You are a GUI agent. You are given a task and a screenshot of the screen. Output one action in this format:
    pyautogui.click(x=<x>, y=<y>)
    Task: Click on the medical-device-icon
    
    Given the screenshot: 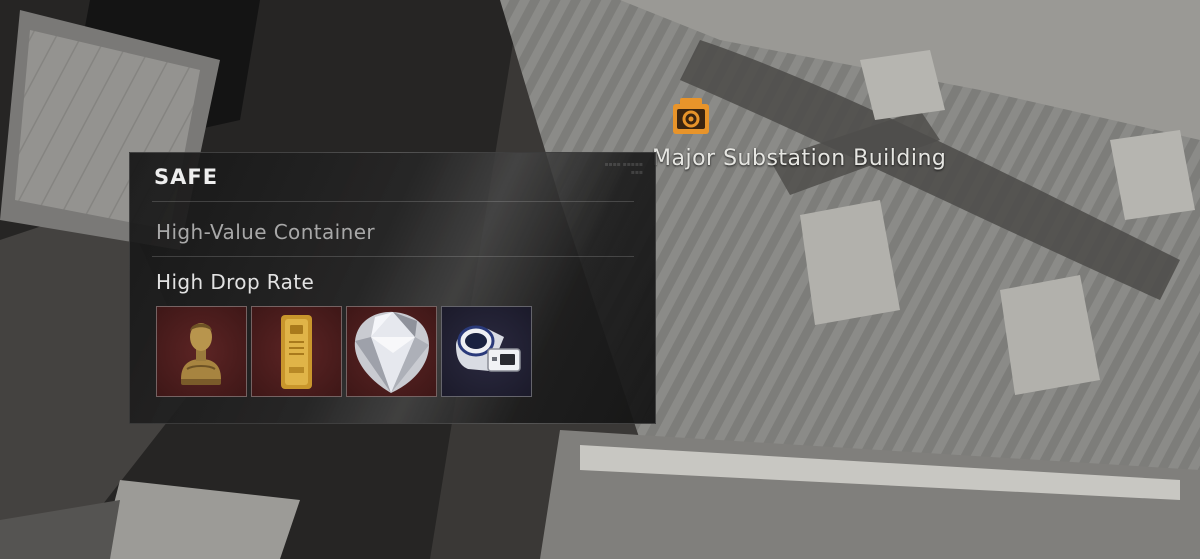 What is the action you would take?
    pyautogui.click(x=488, y=348)
    